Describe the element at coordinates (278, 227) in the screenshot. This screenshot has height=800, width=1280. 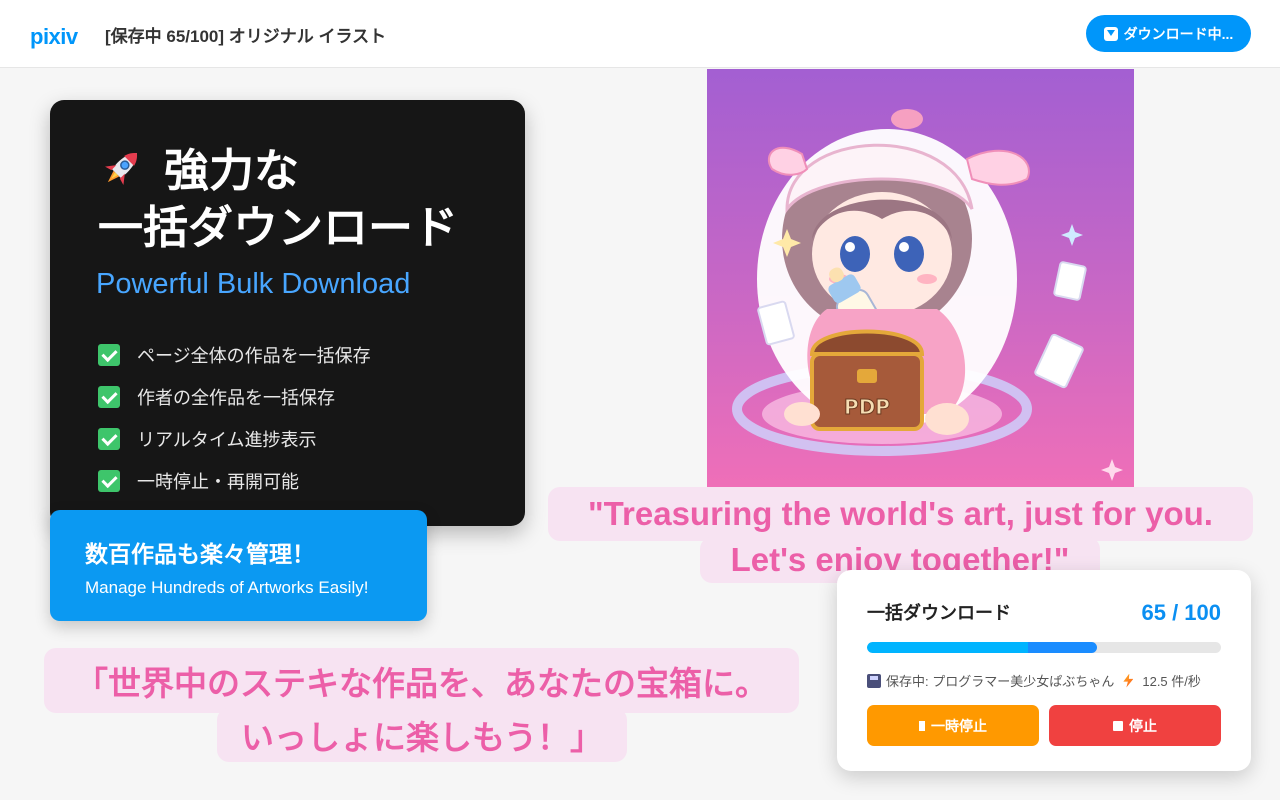
I see `feature-title-line2: 一括ダウンロード` at that location.